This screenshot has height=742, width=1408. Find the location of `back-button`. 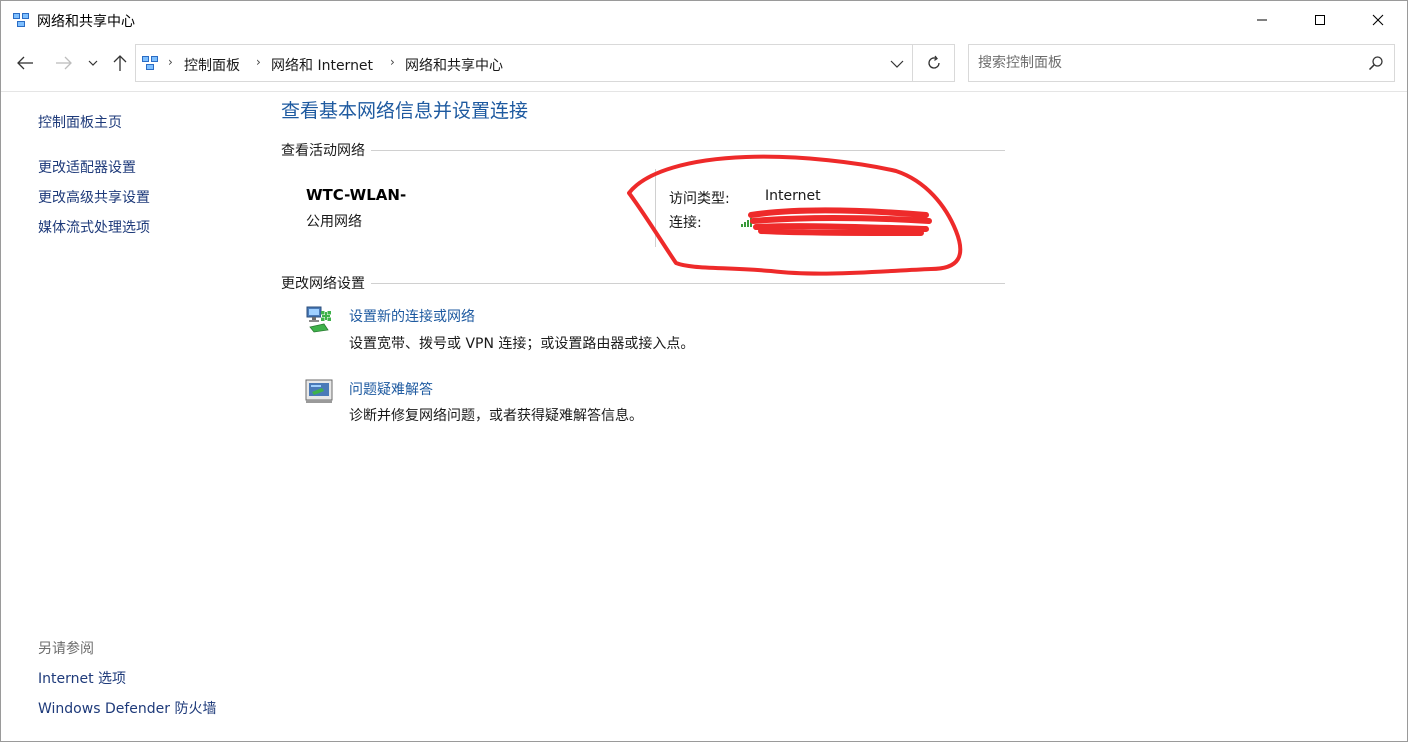

back-button is located at coordinates (25, 63).